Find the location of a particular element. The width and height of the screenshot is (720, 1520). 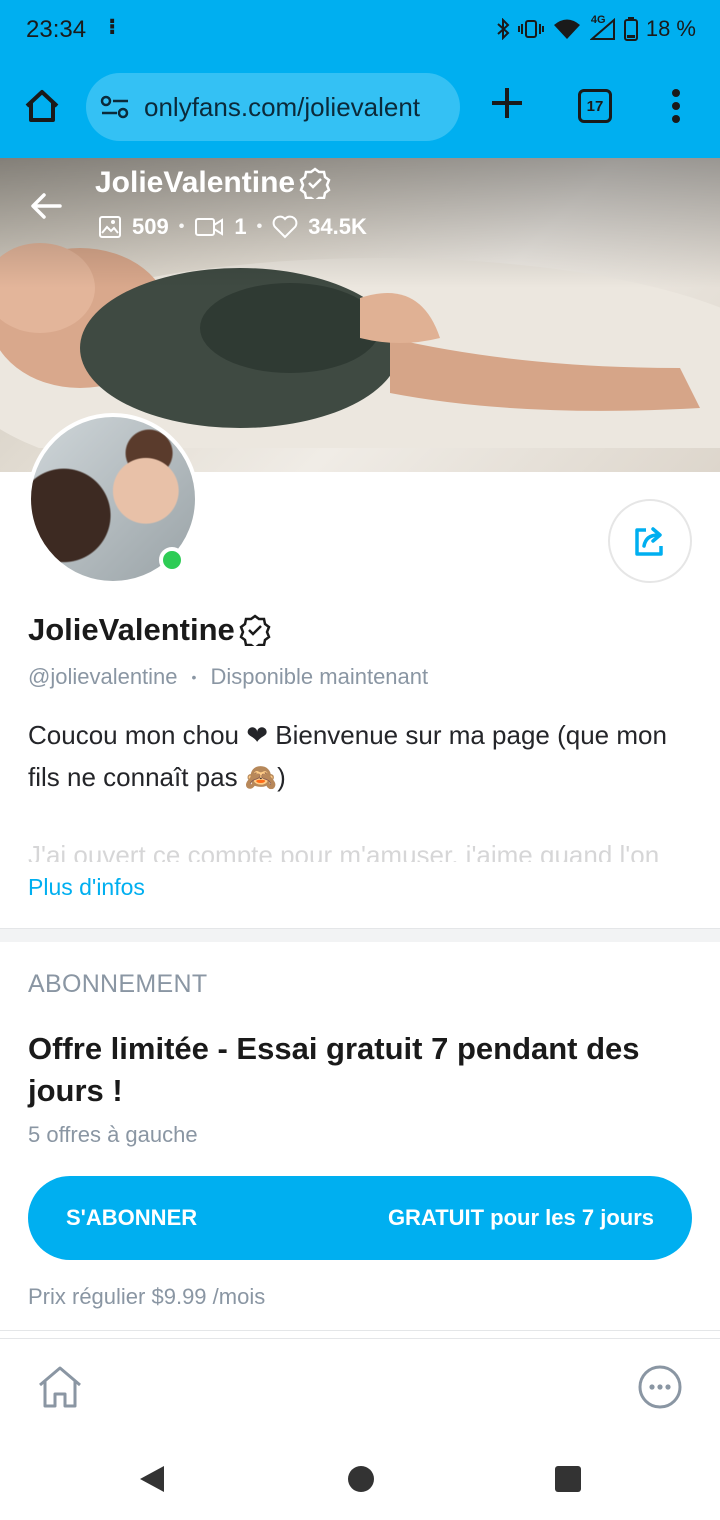

app-bottom-nav is located at coordinates (360, 1386).